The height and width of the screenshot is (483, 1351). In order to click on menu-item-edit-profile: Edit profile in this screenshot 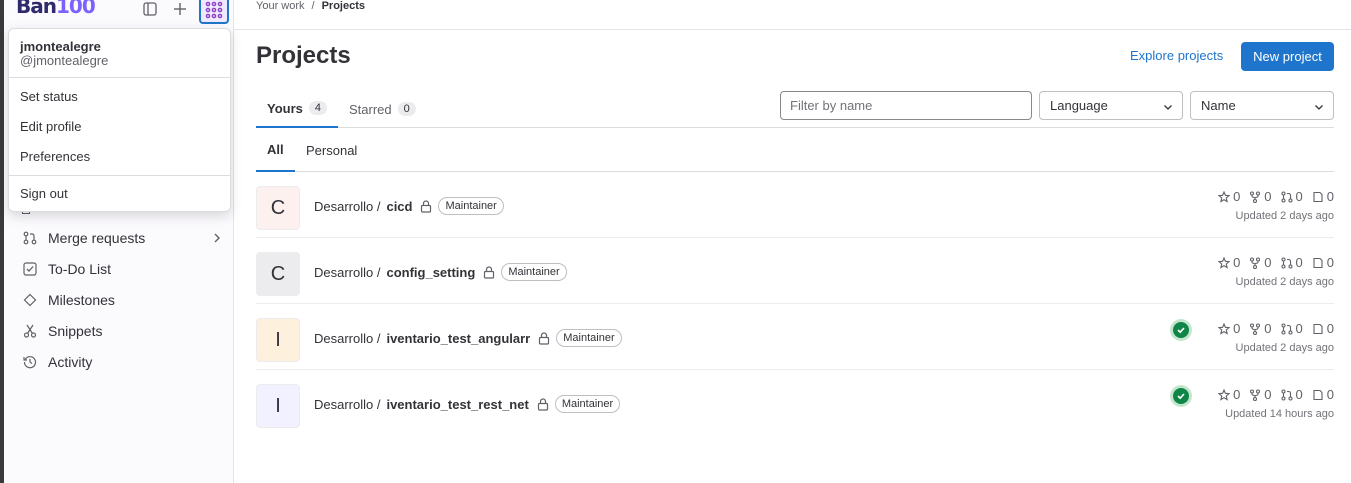, I will do `click(119, 126)`.